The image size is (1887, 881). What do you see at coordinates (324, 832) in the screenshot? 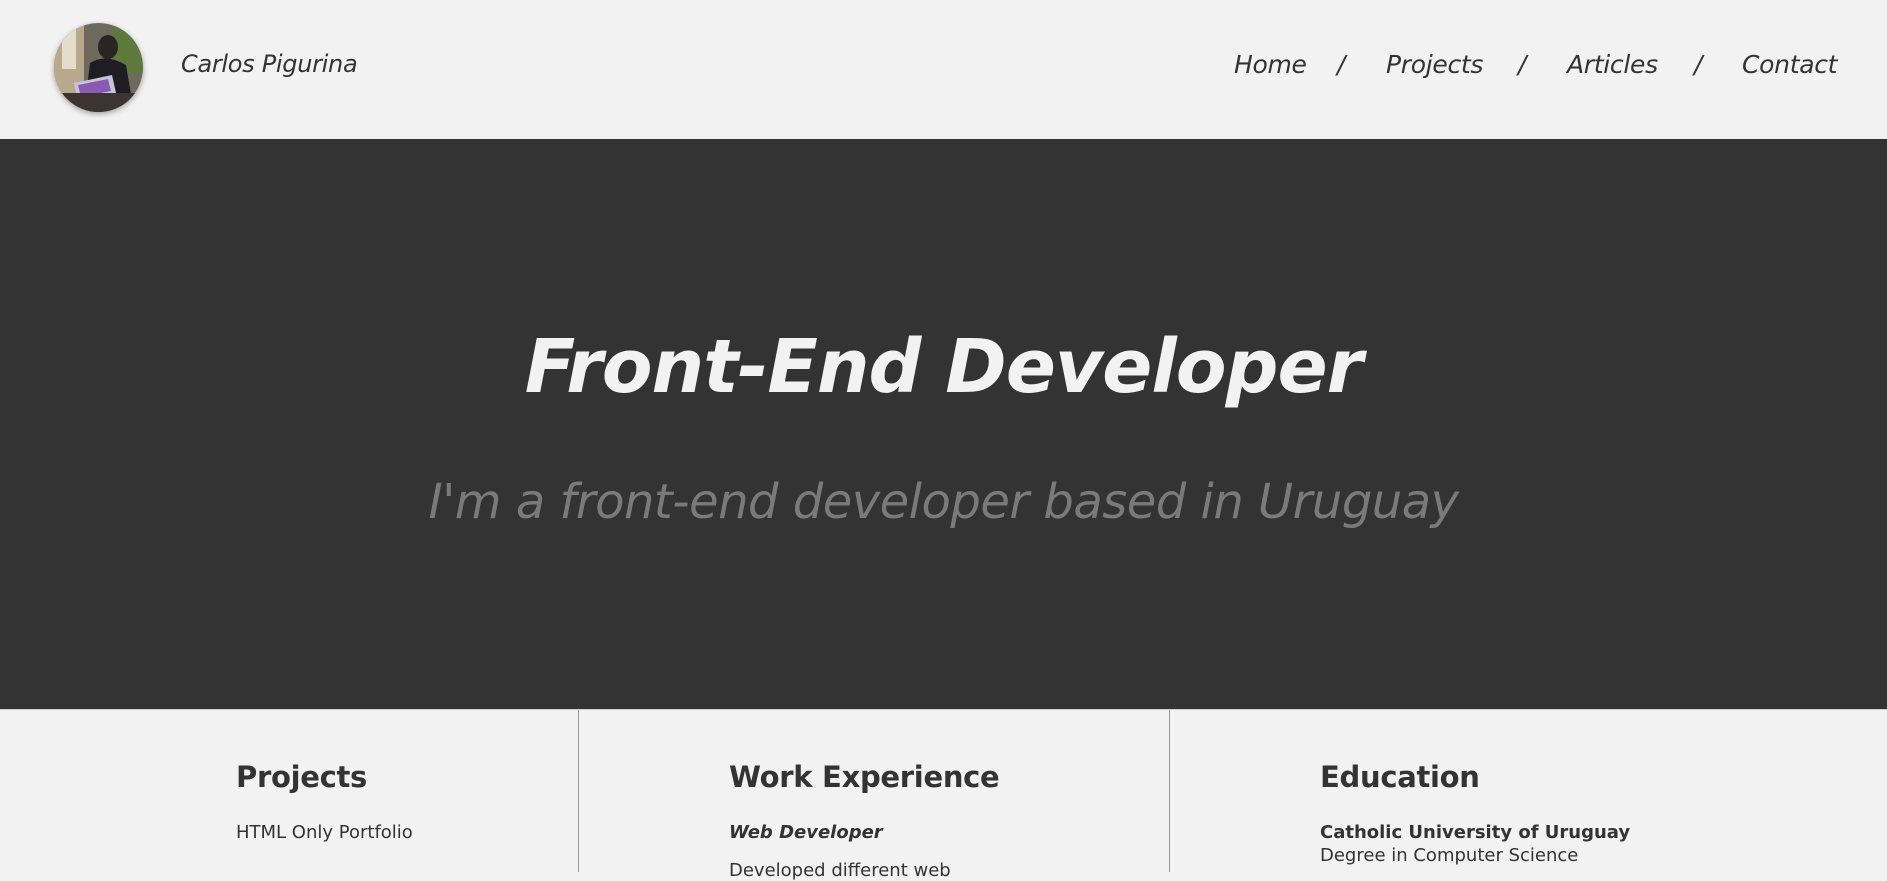
I see `project-link: HTML Only Portfolio` at bounding box center [324, 832].